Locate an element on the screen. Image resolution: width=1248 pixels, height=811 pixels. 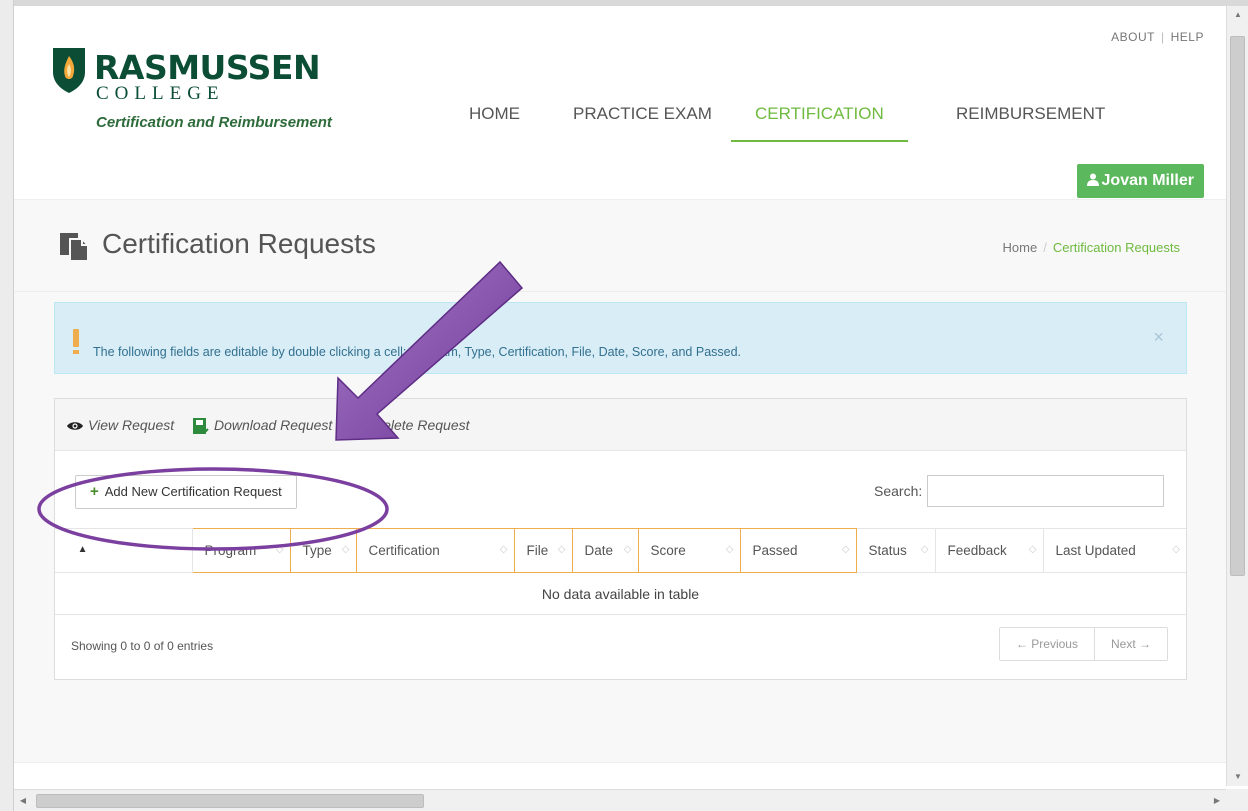
help-link: HELP is located at coordinates (1187, 37).